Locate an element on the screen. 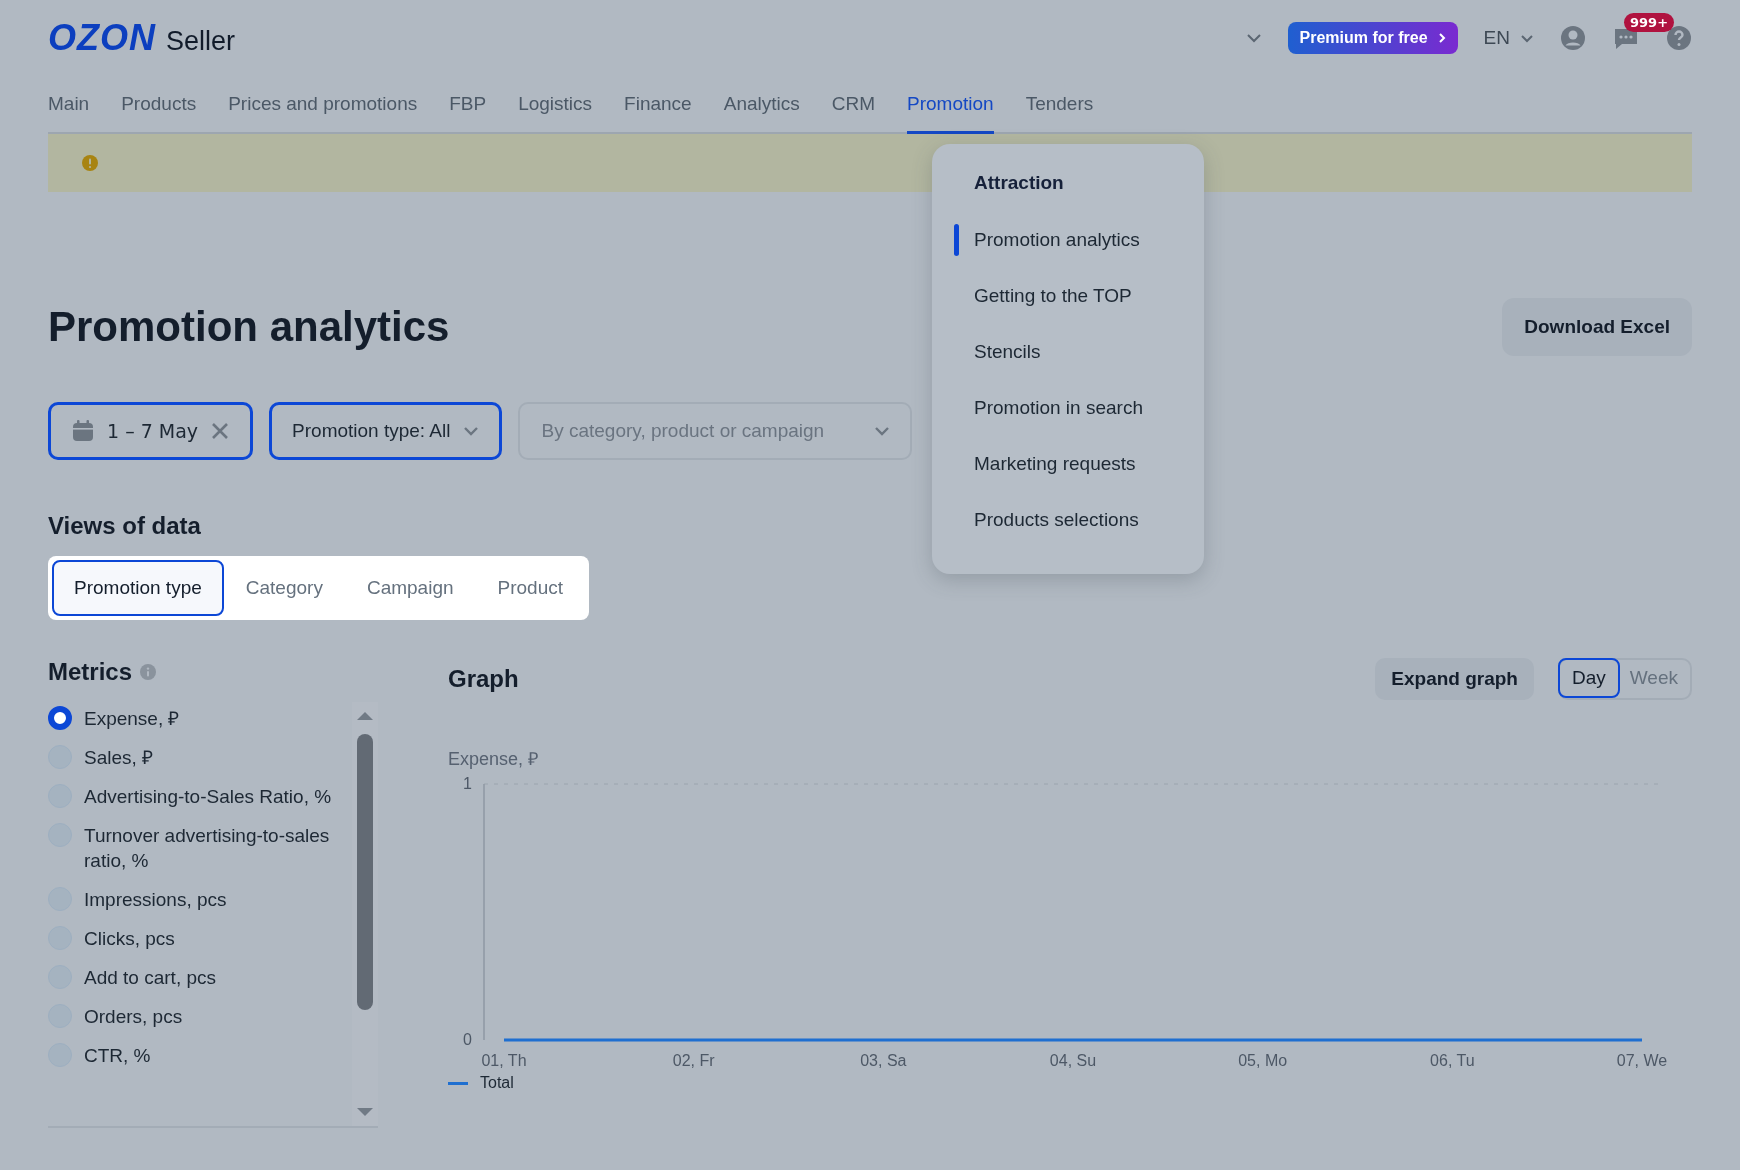 Image resolution: width=1740 pixels, height=1170 pixels. menu-item: Marketing requests is located at coordinates (1068, 464).